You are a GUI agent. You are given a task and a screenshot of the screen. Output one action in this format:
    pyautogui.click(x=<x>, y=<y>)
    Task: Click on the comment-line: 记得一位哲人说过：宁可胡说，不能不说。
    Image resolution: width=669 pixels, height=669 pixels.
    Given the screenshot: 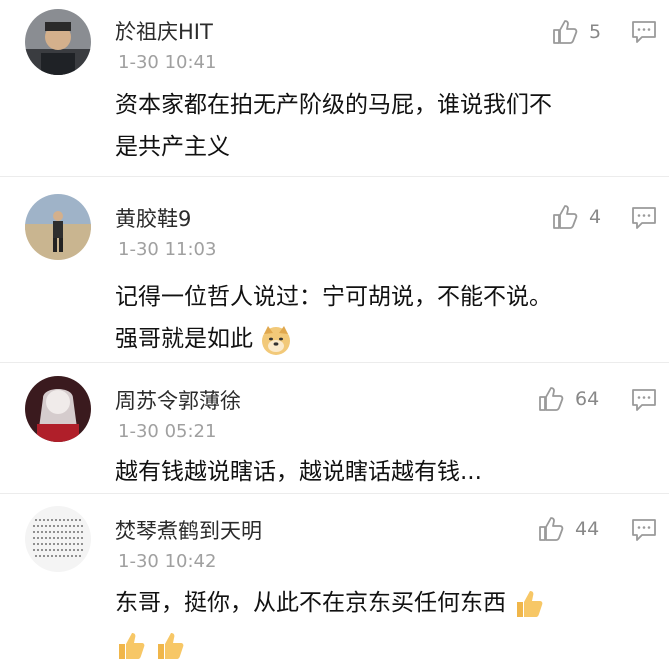 What is the action you would take?
    pyautogui.click(x=333, y=297)
    